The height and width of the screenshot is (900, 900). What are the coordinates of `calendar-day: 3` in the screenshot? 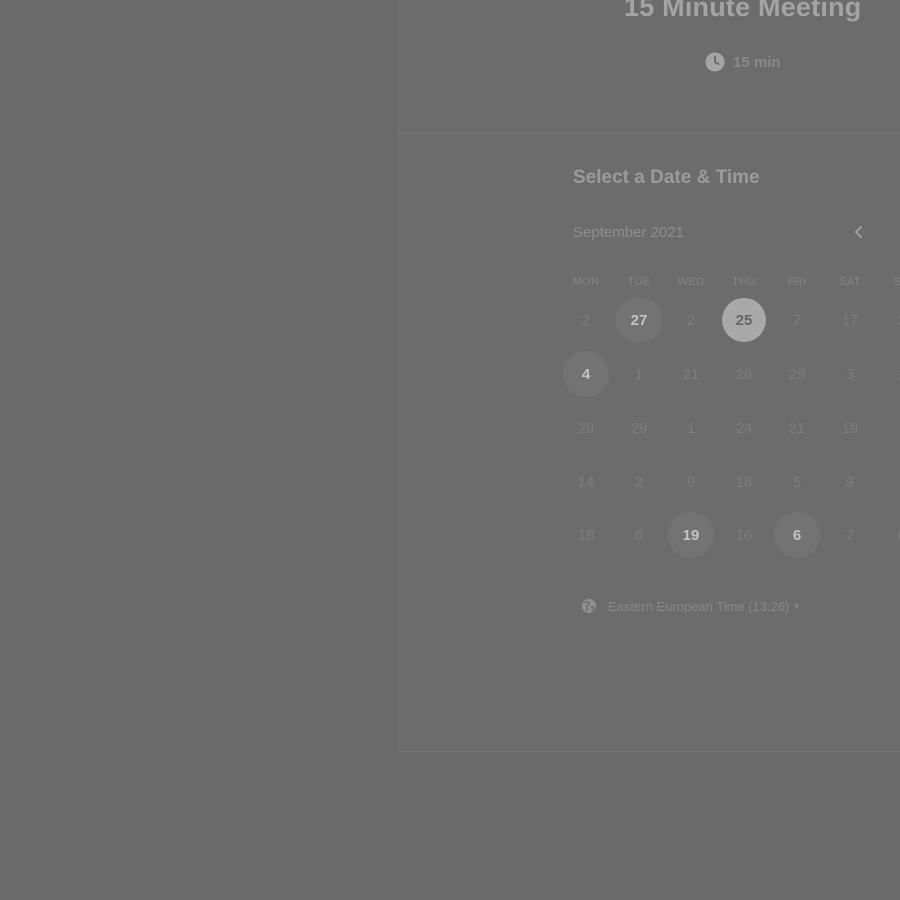 It's located at (850, 374).